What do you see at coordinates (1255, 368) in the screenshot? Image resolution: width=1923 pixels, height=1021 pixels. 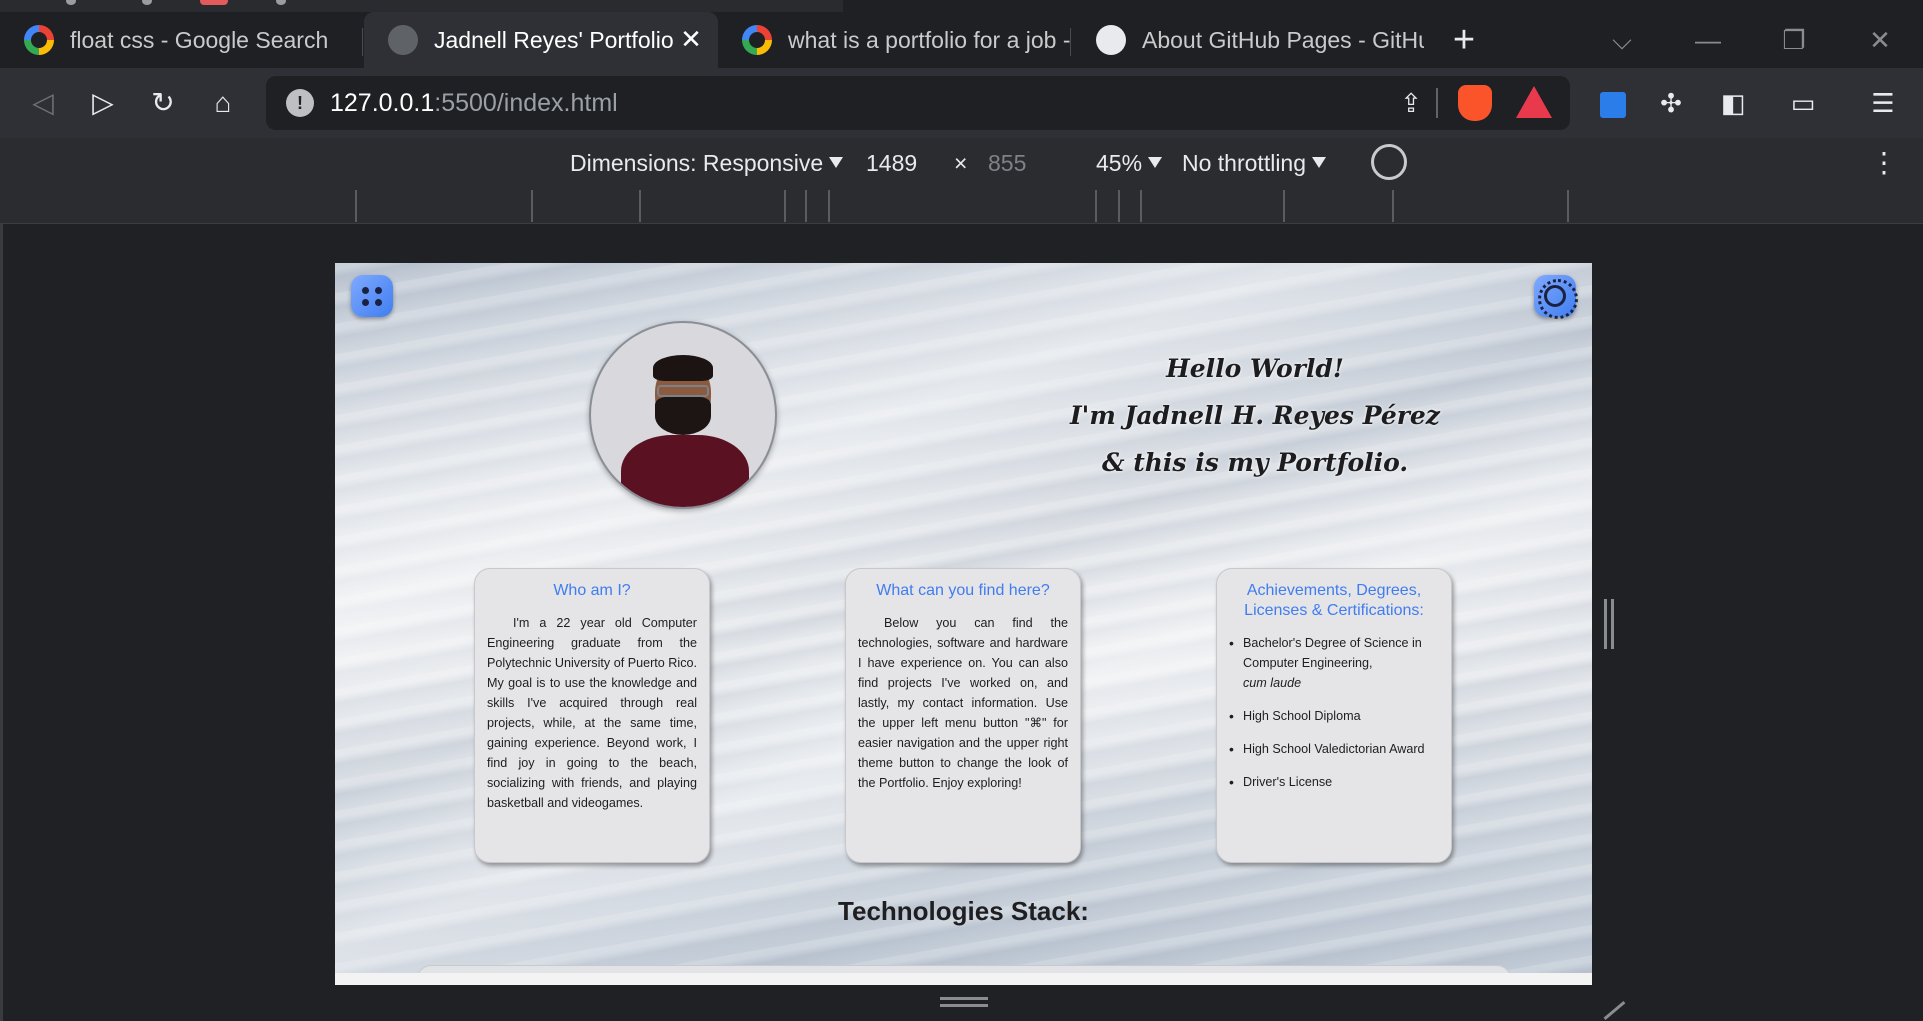 I see `greeting-line: Hello World!` at bounding box center [1255, 368].